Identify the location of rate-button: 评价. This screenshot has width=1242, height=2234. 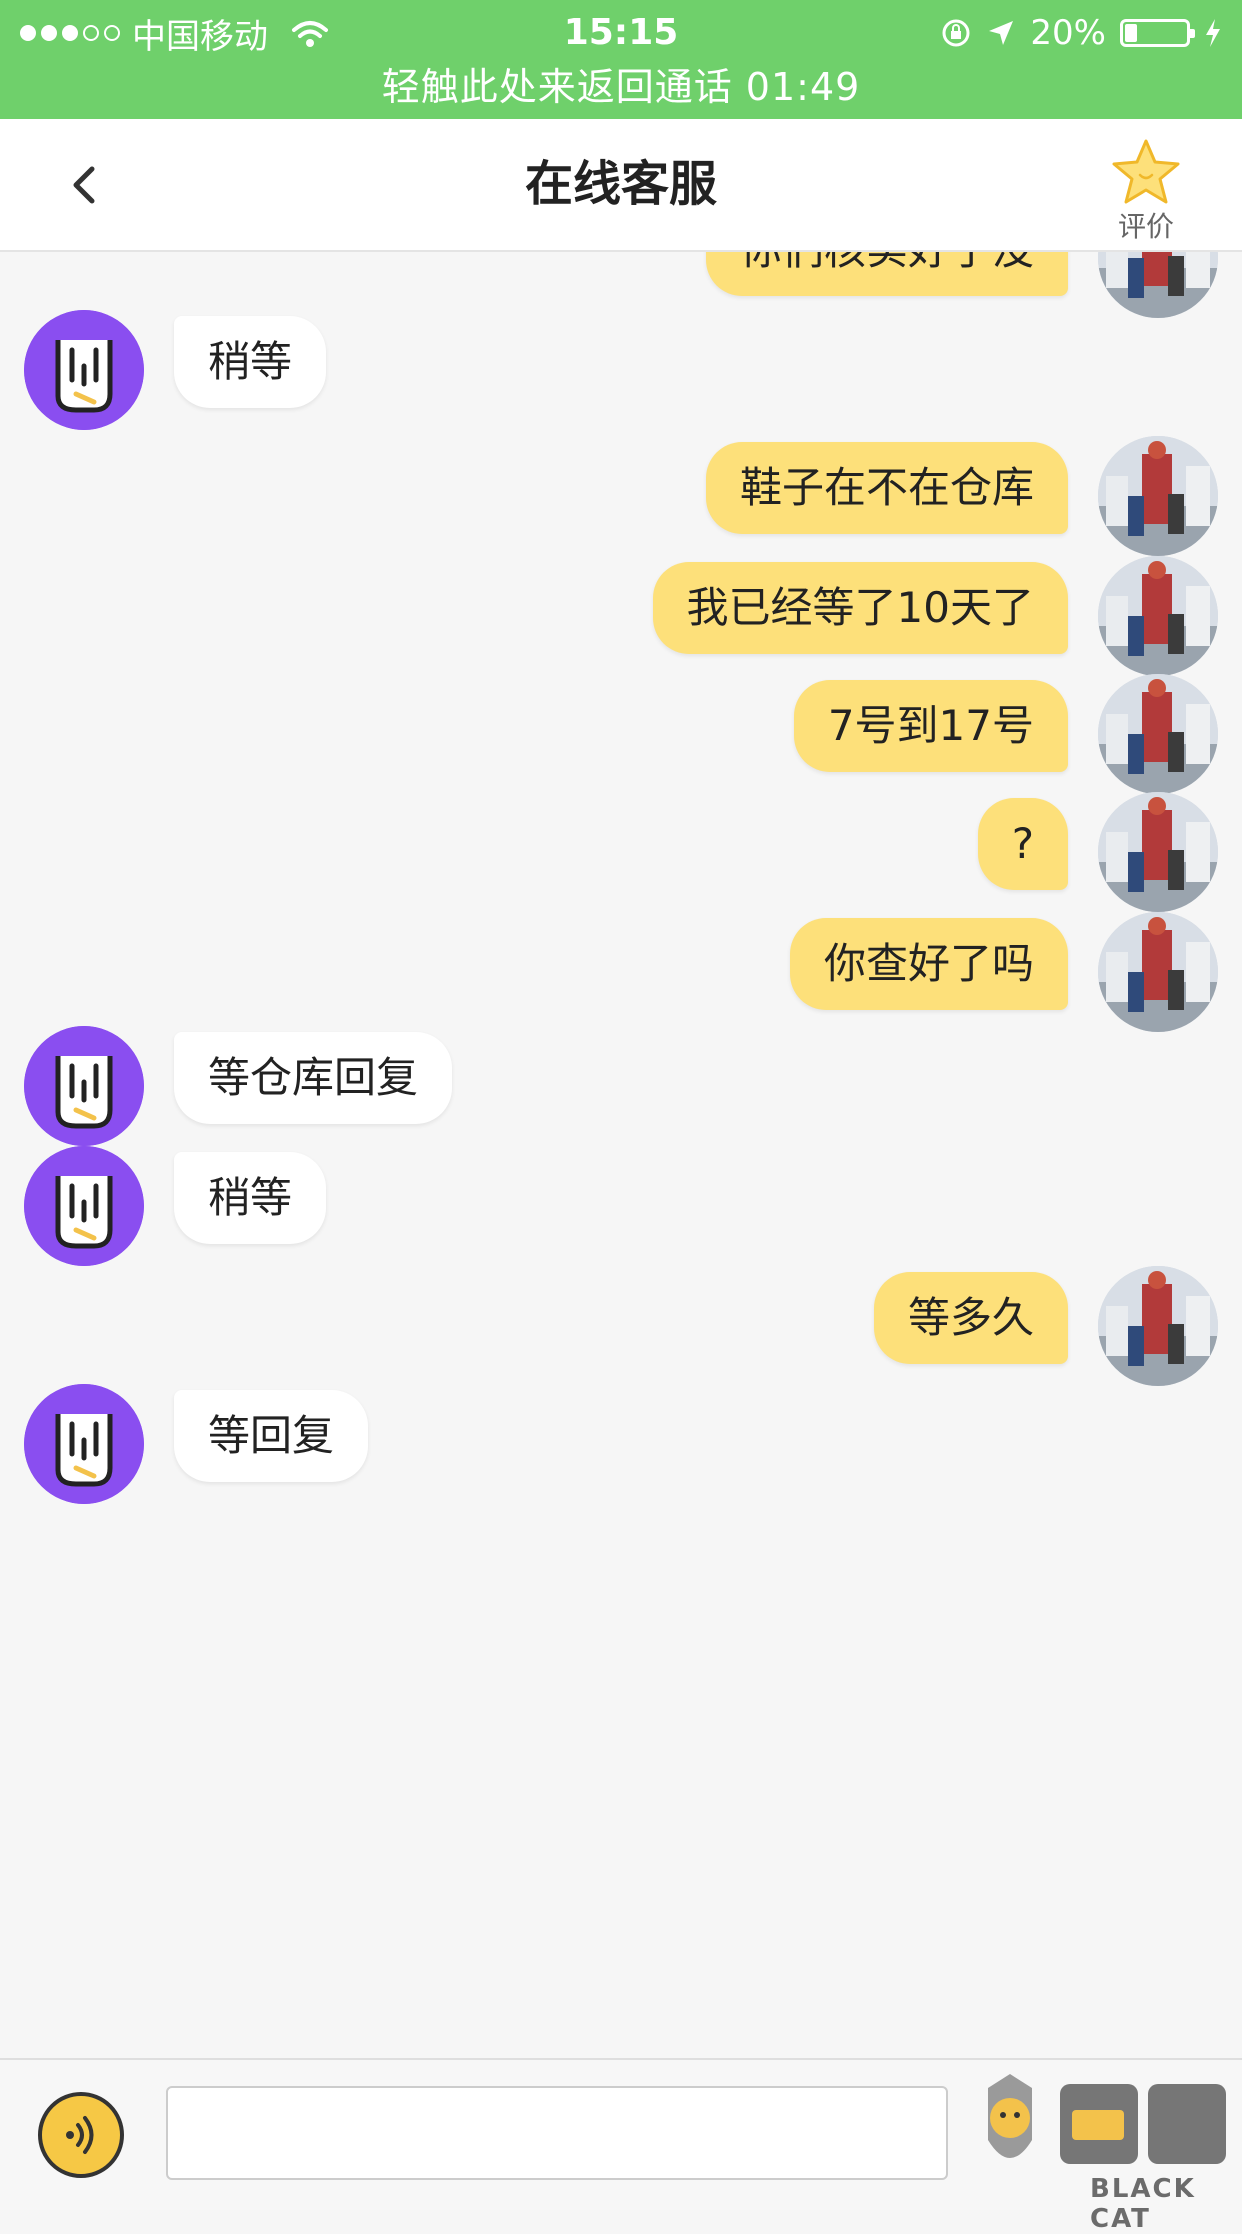
(1146, 192).